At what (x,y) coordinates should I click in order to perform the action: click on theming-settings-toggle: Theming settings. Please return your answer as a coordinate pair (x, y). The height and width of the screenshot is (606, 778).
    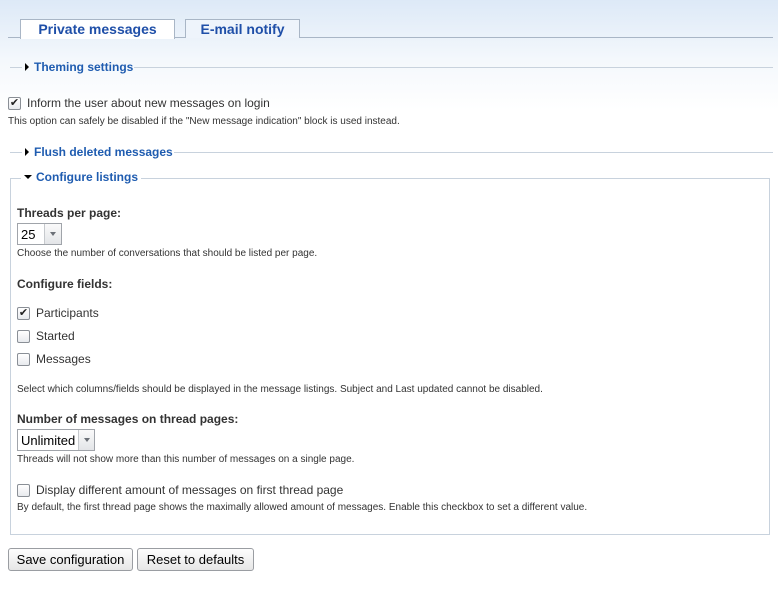
    Looking at the image, I should click on (79, 67).